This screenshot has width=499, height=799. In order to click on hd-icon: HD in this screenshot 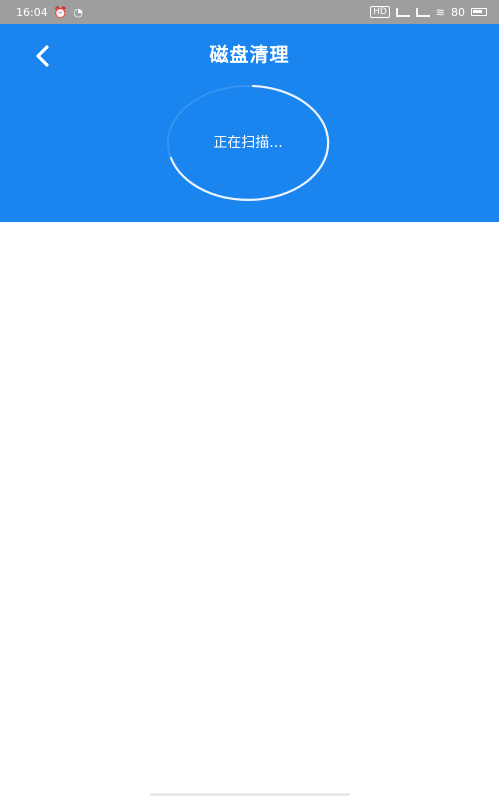, I will do `click(380, 12)`.